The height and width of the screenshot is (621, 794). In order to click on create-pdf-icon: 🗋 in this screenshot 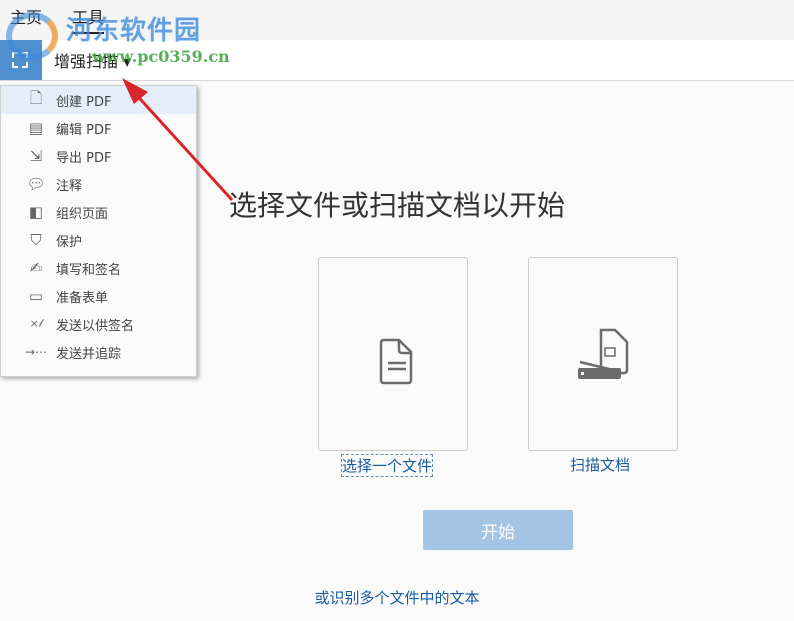, I will do `click(36, 97)`.